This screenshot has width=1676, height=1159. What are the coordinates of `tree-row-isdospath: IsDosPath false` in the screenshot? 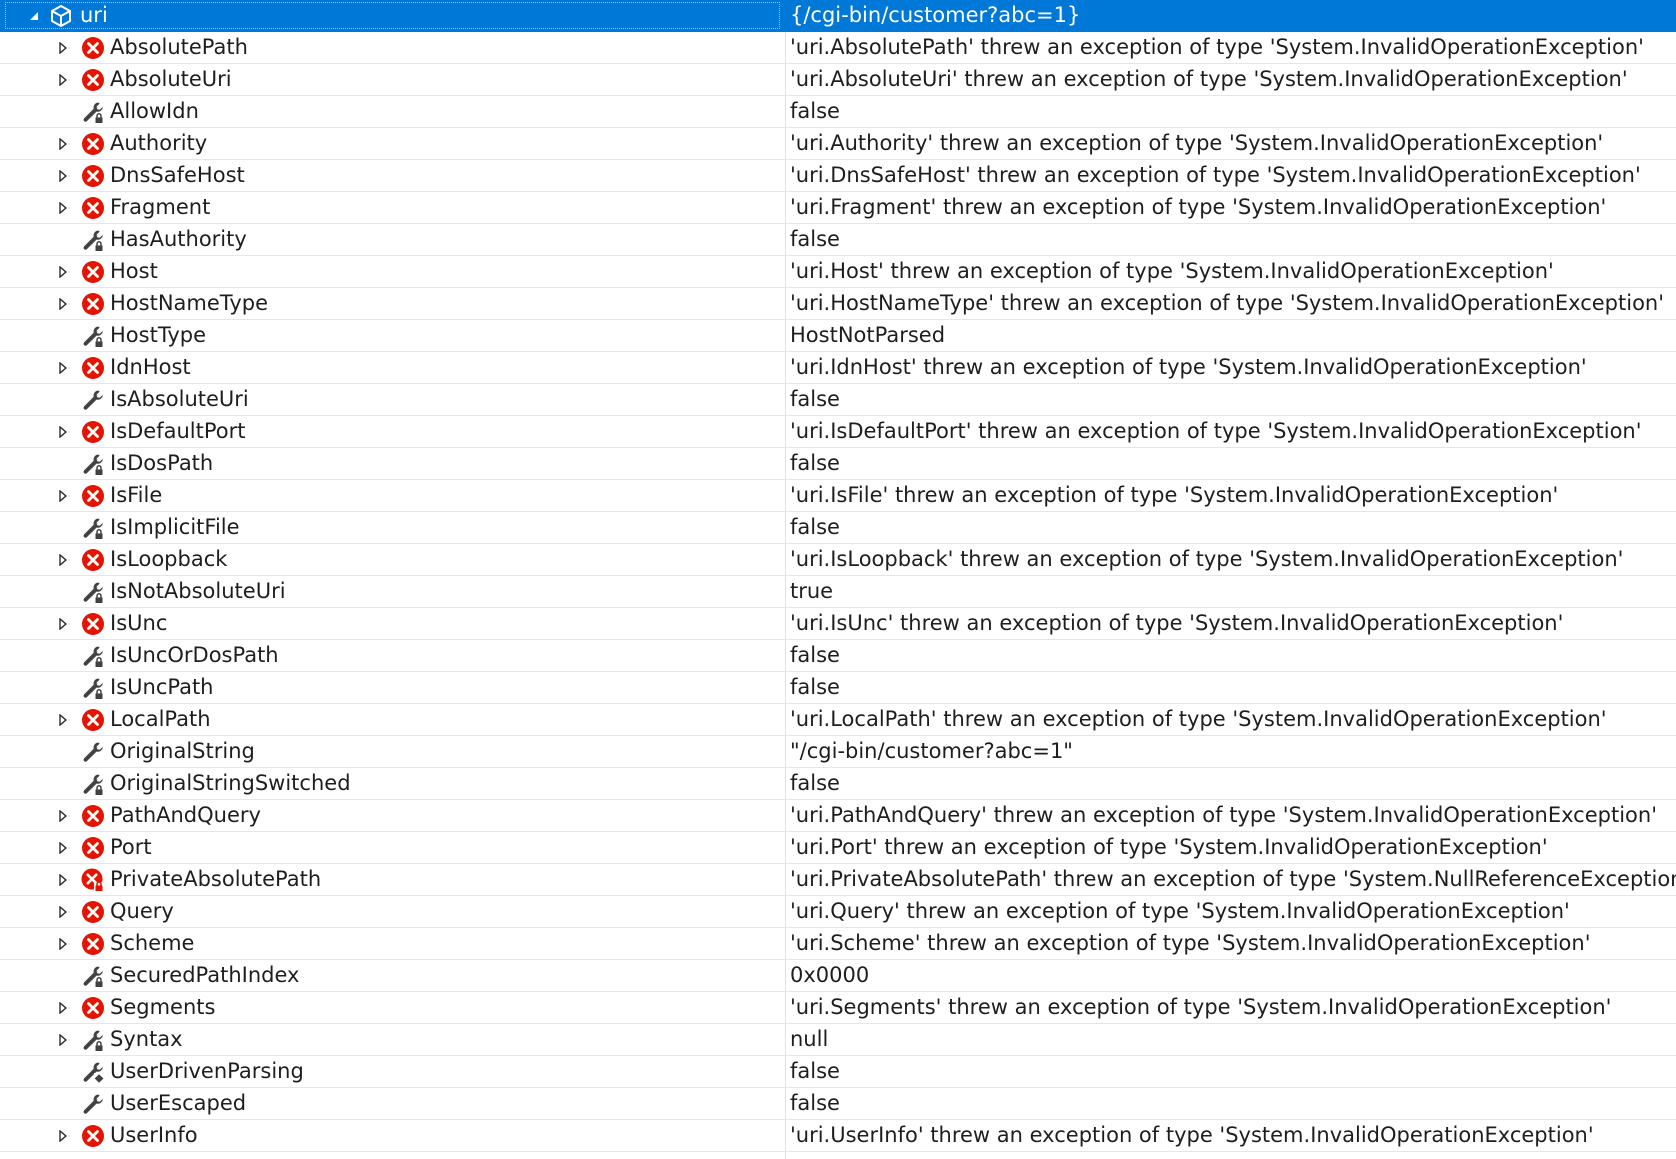 It's located at (838, 464).